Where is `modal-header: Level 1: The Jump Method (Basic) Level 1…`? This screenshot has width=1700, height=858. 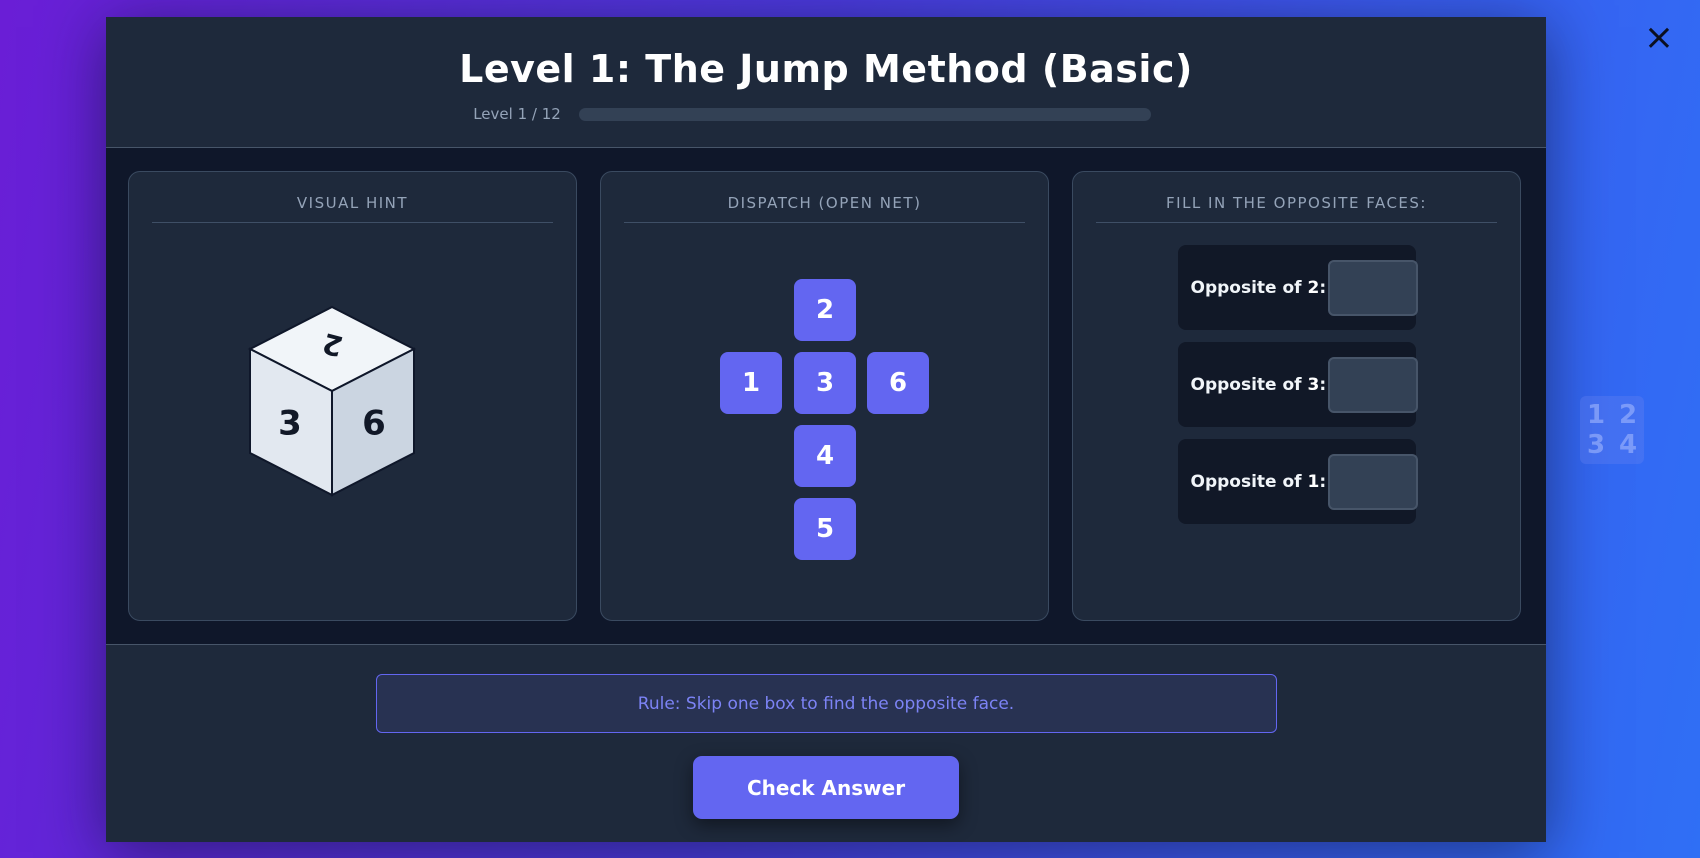
modal-header: Level 1: The Jump Method (Basic) Level 1… is located at coordinates (826, 82).